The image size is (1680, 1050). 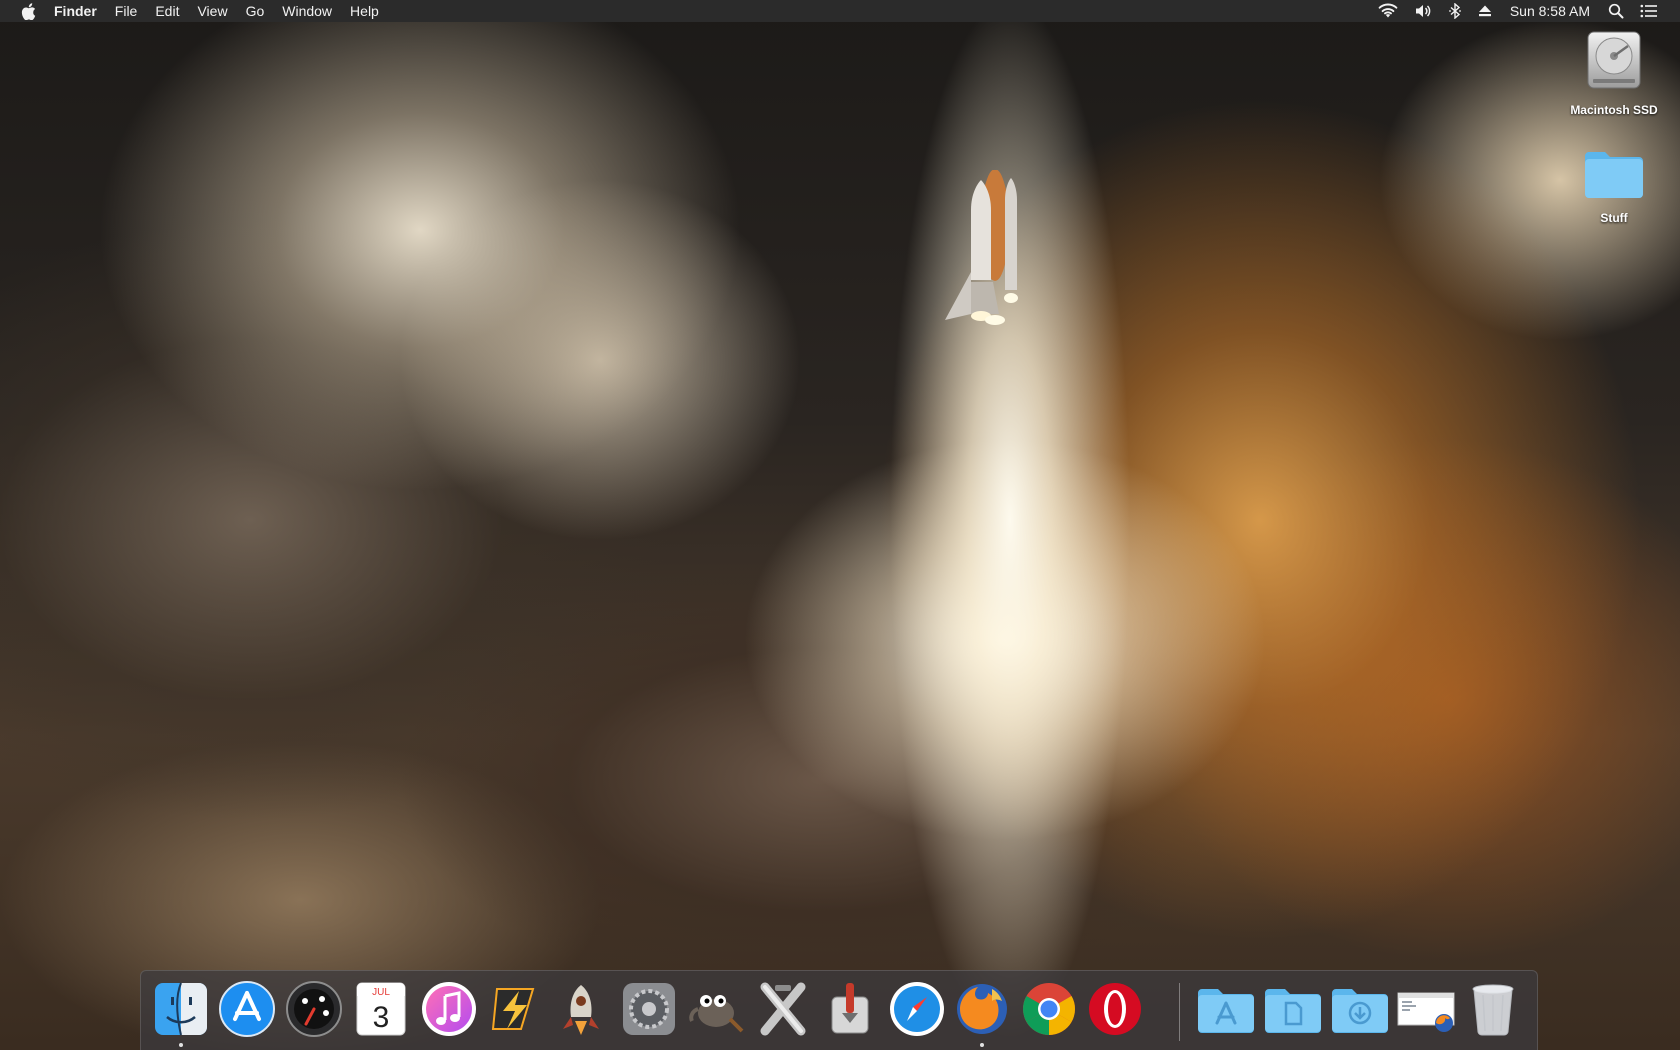 I want to click on folder-icon, so click(x=1614, y=176).